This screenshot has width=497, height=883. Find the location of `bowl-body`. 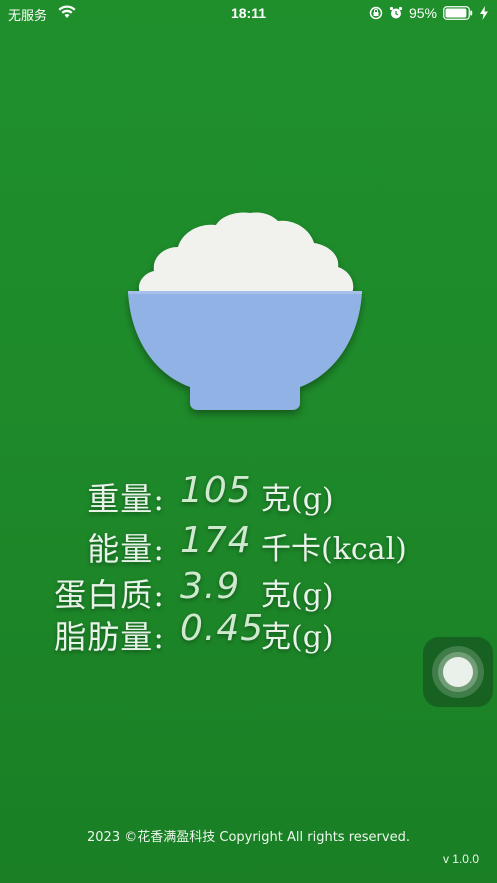

bowl-body is located at coordinates (245, 350).